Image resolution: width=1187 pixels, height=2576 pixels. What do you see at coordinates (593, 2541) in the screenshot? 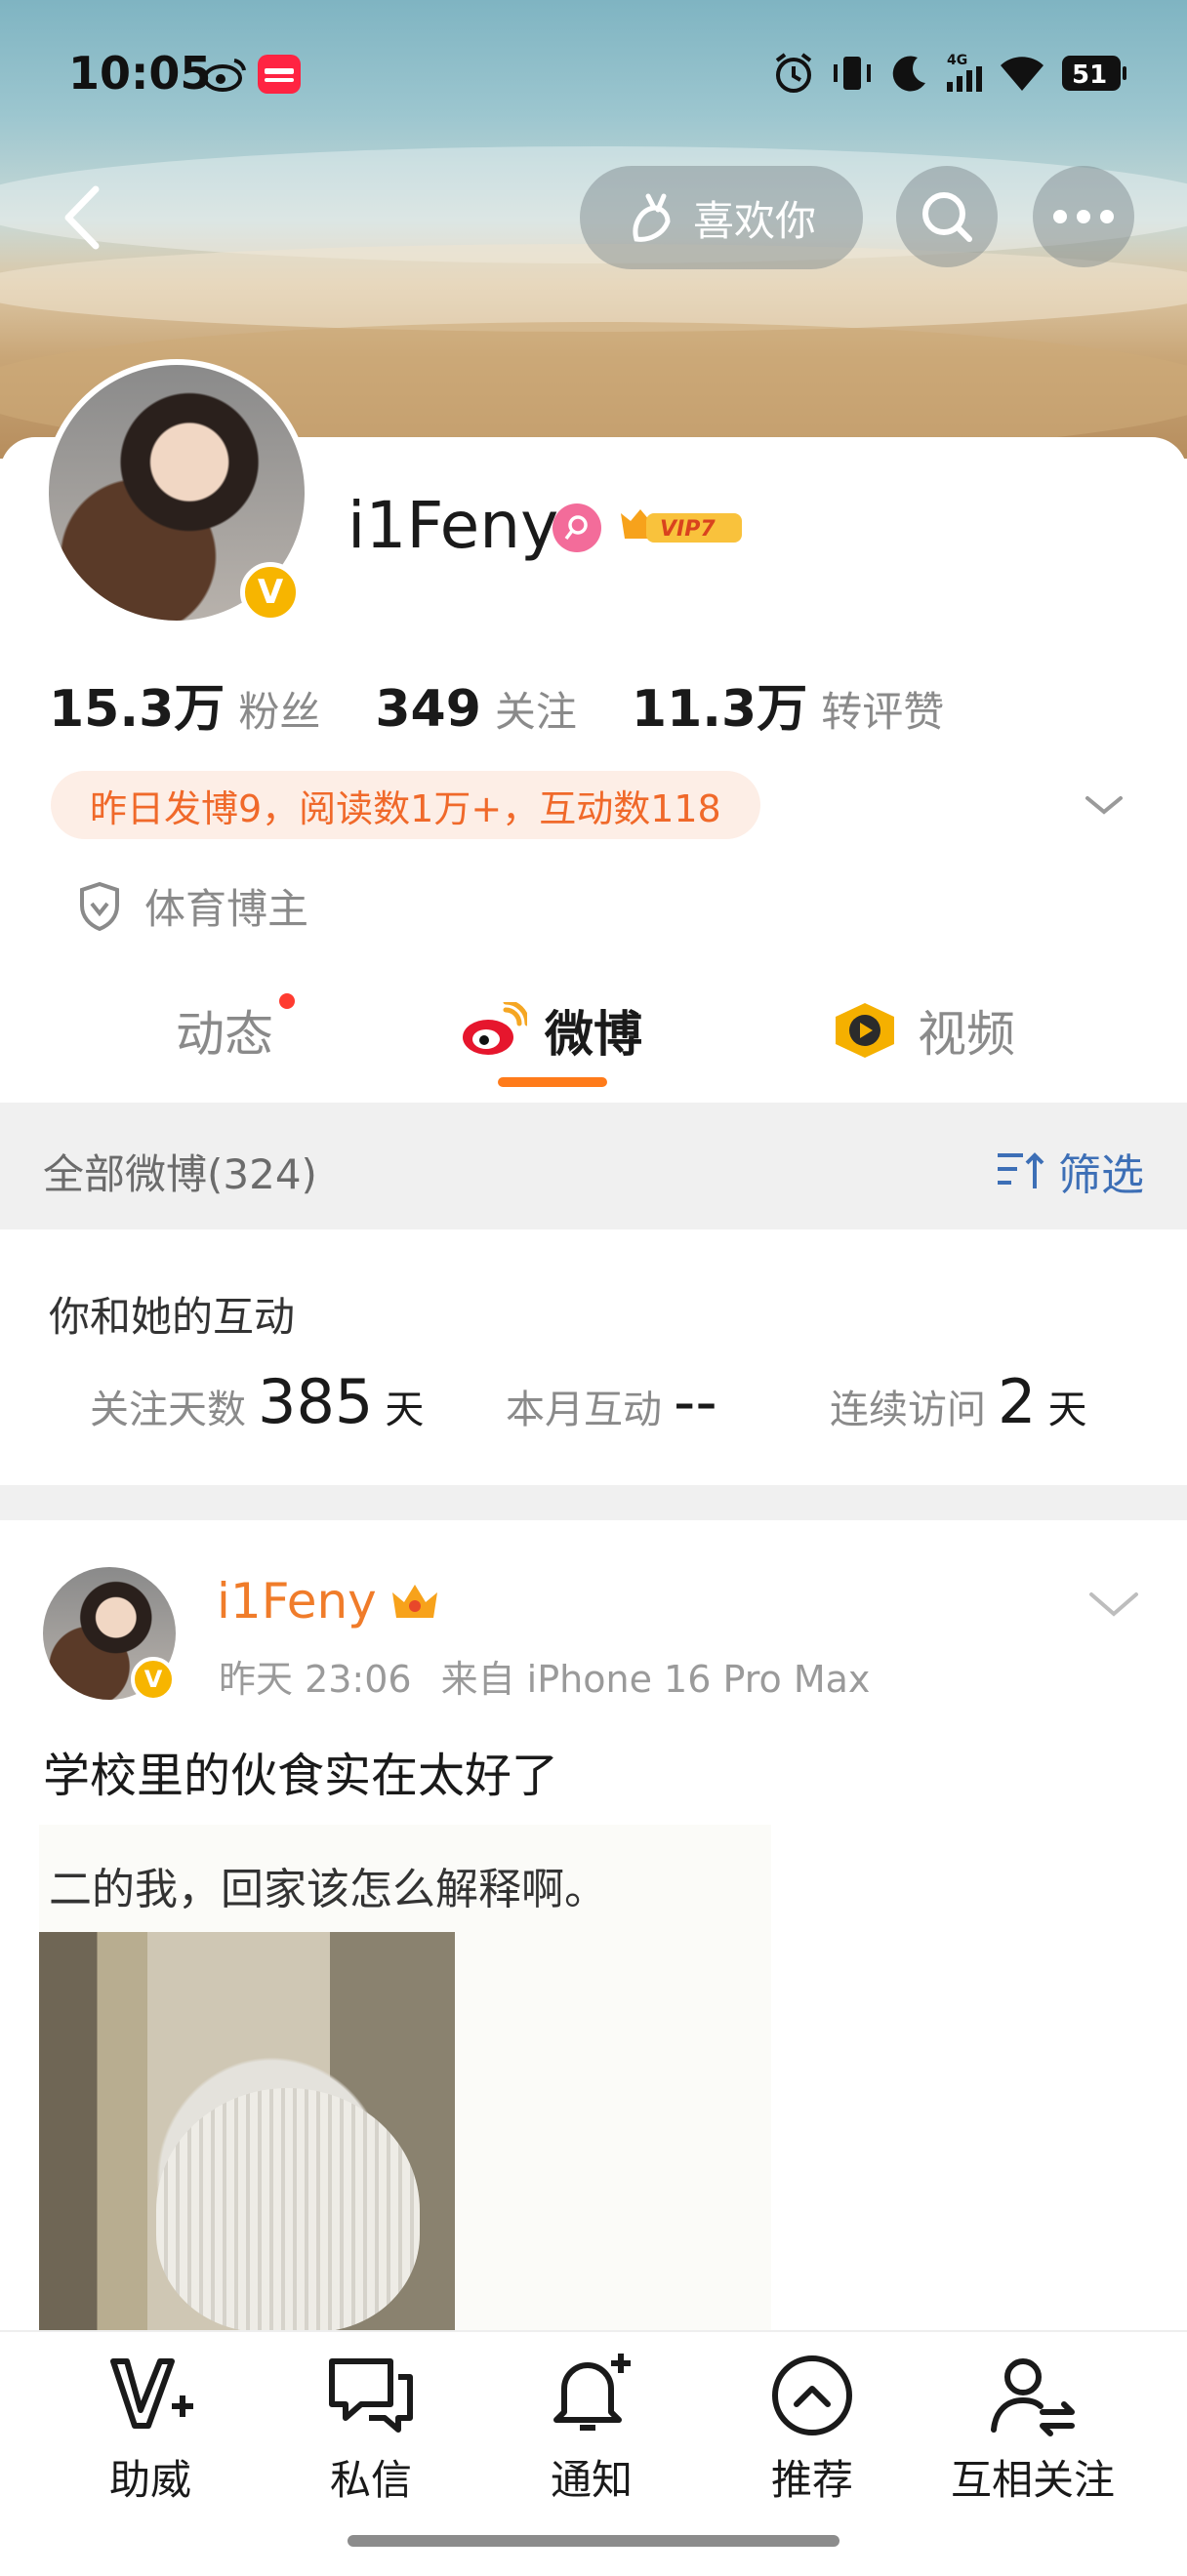
I see `home-indicator` at bounding box center [593, 2541].